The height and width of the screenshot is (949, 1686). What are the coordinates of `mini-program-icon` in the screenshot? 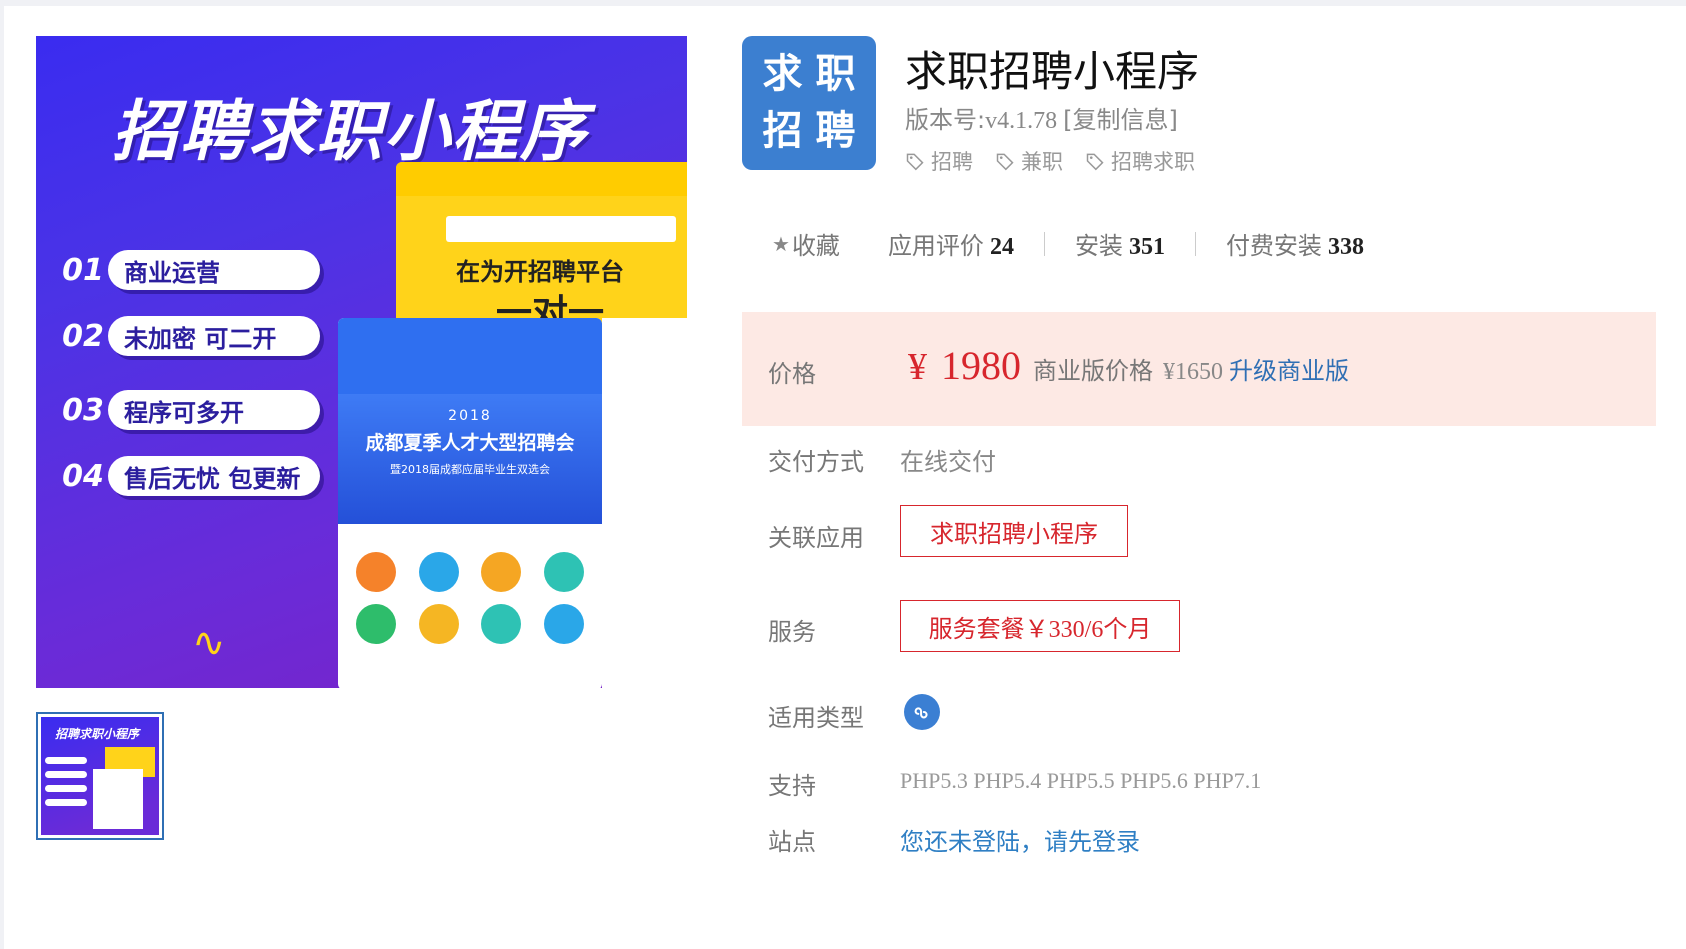 It's located at (922, 712).